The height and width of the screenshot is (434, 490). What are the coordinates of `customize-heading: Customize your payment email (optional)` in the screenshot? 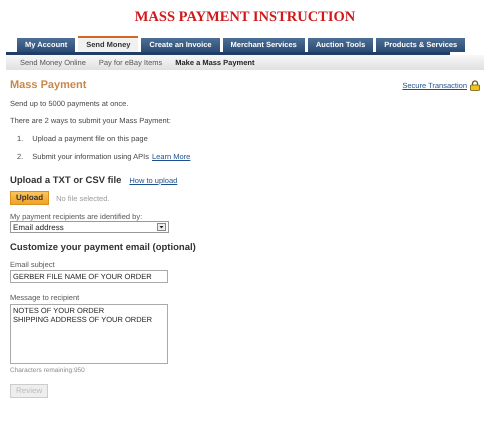 It's located at (103, 247).